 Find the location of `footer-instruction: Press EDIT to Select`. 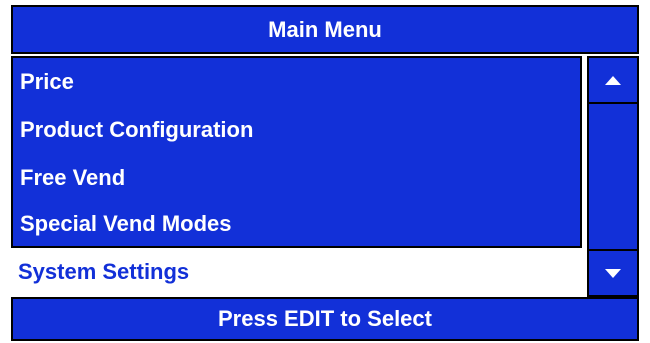

footer-instruction: Press EDIT to Select is located at coordinates (325, 318).